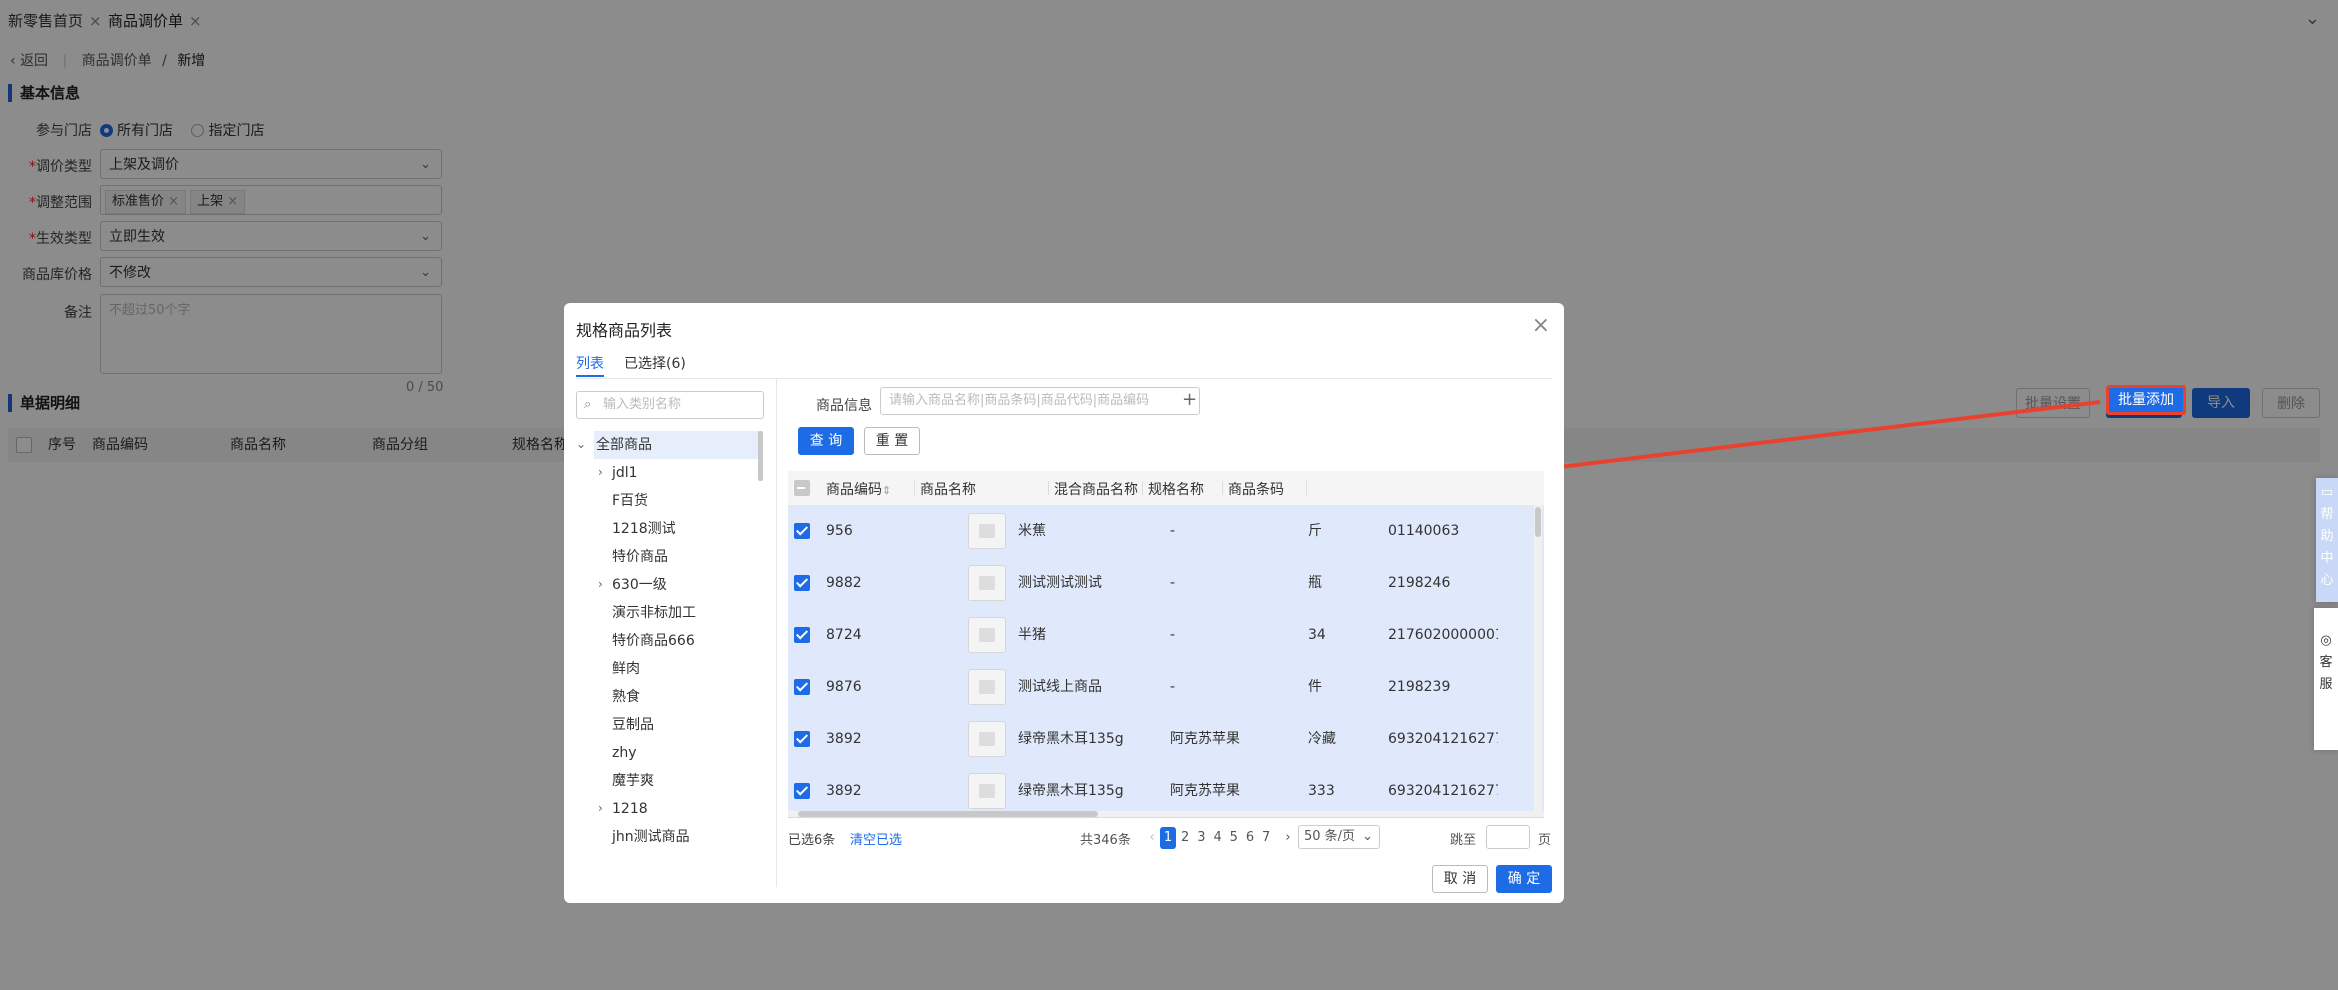 This screenshot has height=990, width=2338. What do you see at coordinates (651, 837) in the screenshot?
I see `tree-item: jhn测试商品` at bounding box center [651, 837].